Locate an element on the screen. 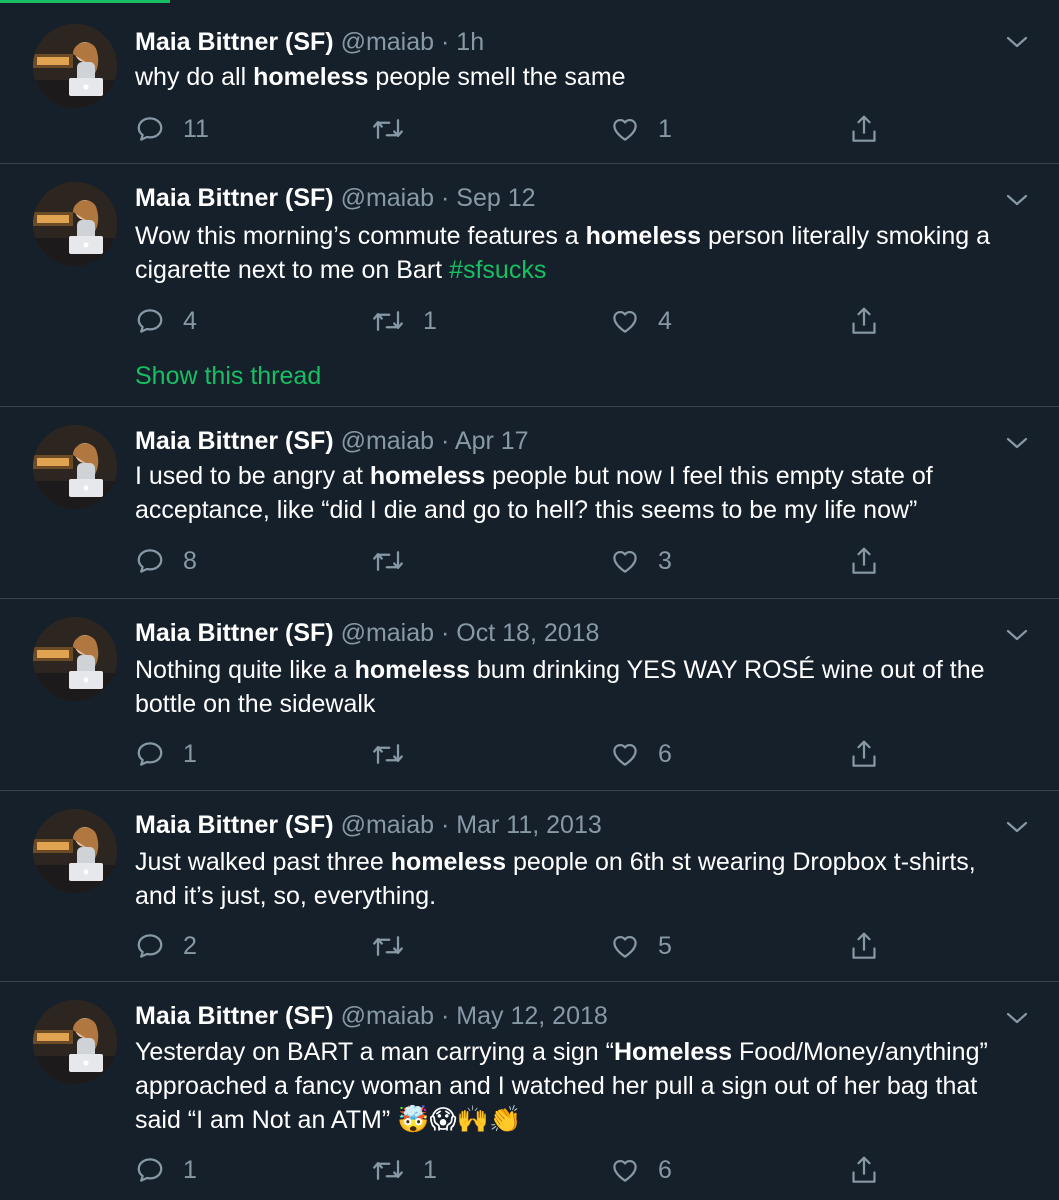 The image size is (1059, 1200). tweet-actions: 11 1 is located at coordinates (515, 129).